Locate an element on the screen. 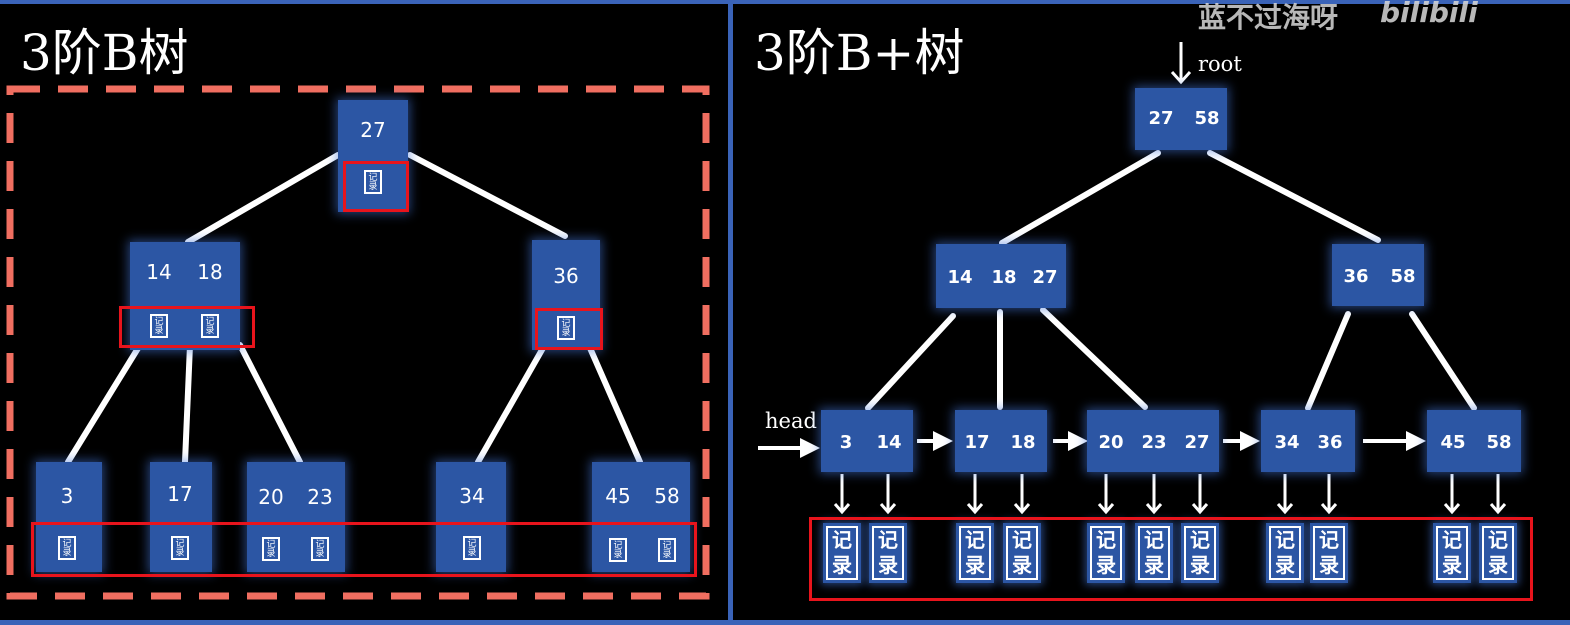 The width and height of the screenshot is (1570, 625). bplus-root-key: 58 is located at coordinates (1207, 118).